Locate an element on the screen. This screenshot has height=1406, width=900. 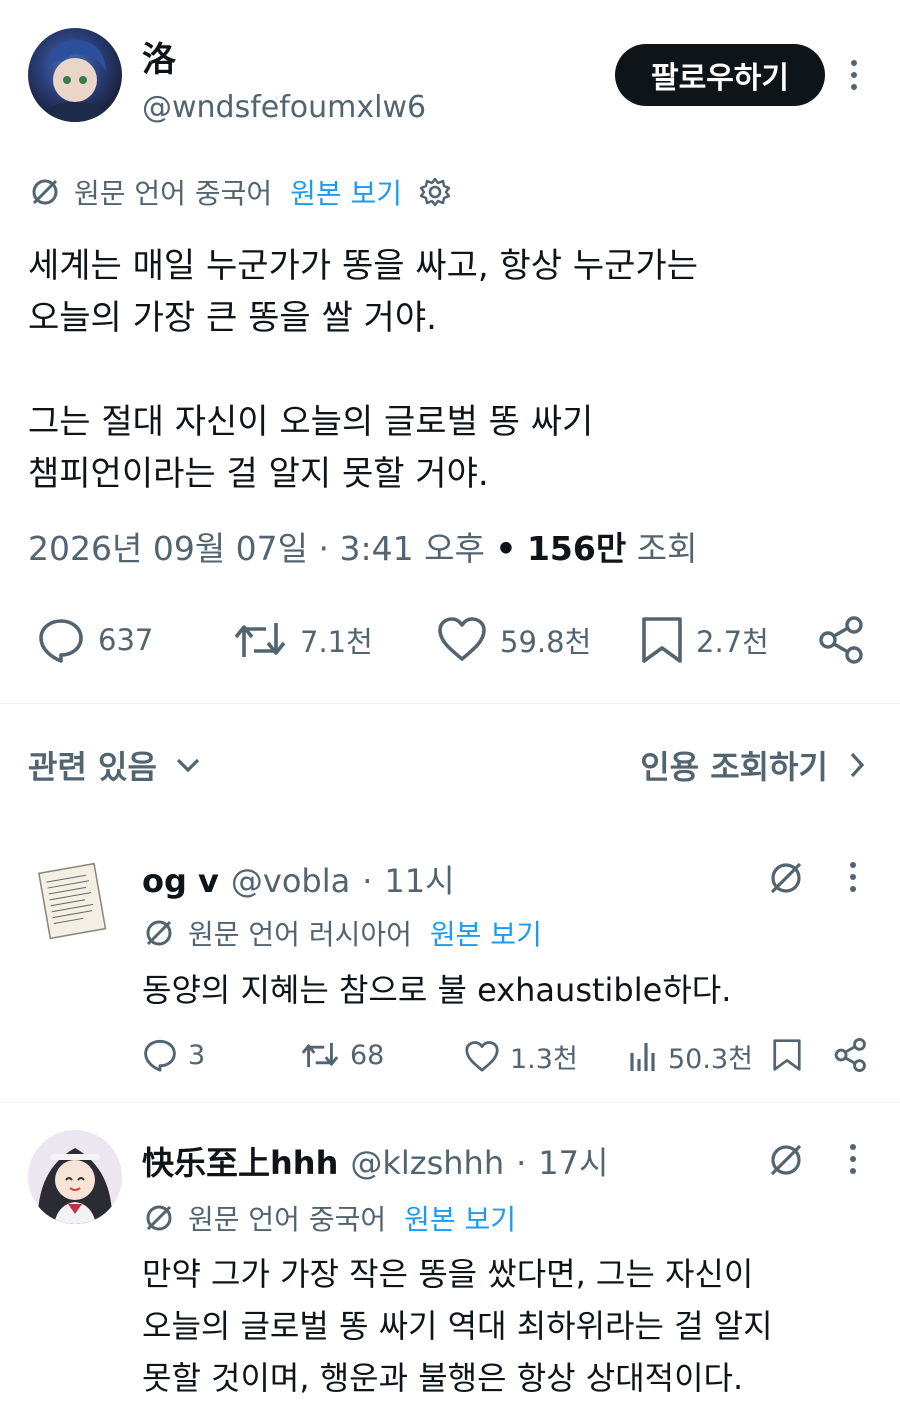
quote-view-link: 인용 조회하기 is located at coordinates (753, 765).